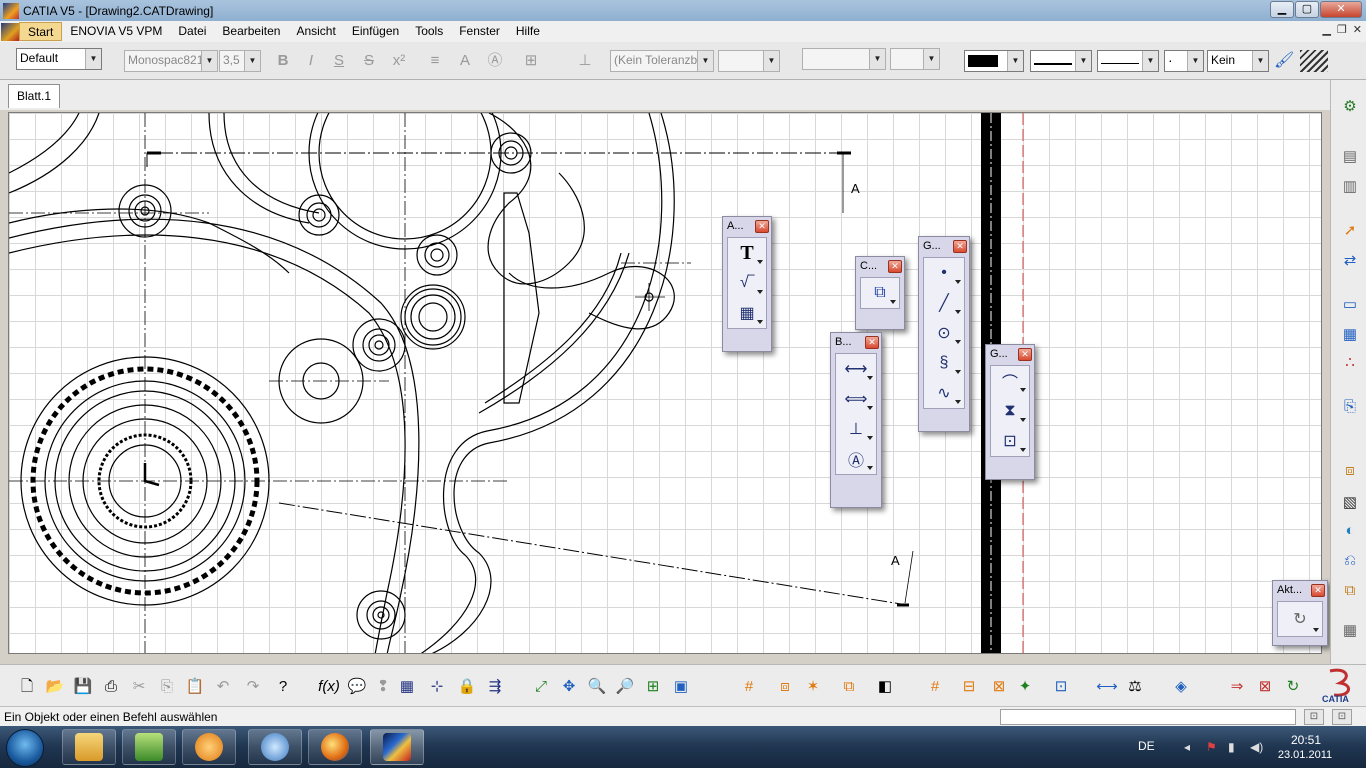 The height and width of the screenshot is (768, 1366). What do you see at coordinates (856, 399) in the screenshot?
I see `generate-dimension-icon: ⟺` at bounding box center [856, 399].